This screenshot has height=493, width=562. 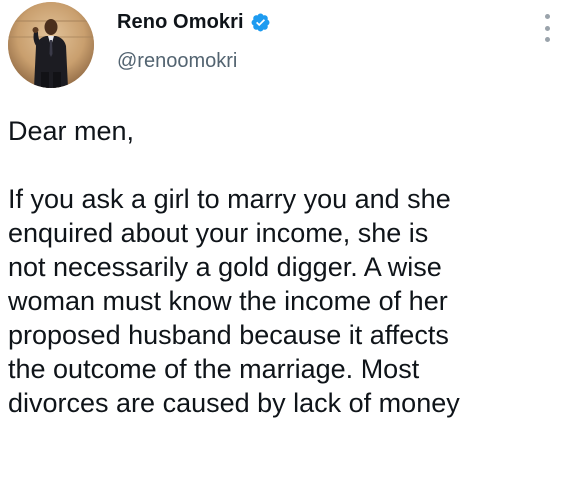 What do you see at coordinates (214, 369) in the screenshot?
I see `tweet-text-line: the outcome of the marriage. Most` at bounding box center [214, 369].